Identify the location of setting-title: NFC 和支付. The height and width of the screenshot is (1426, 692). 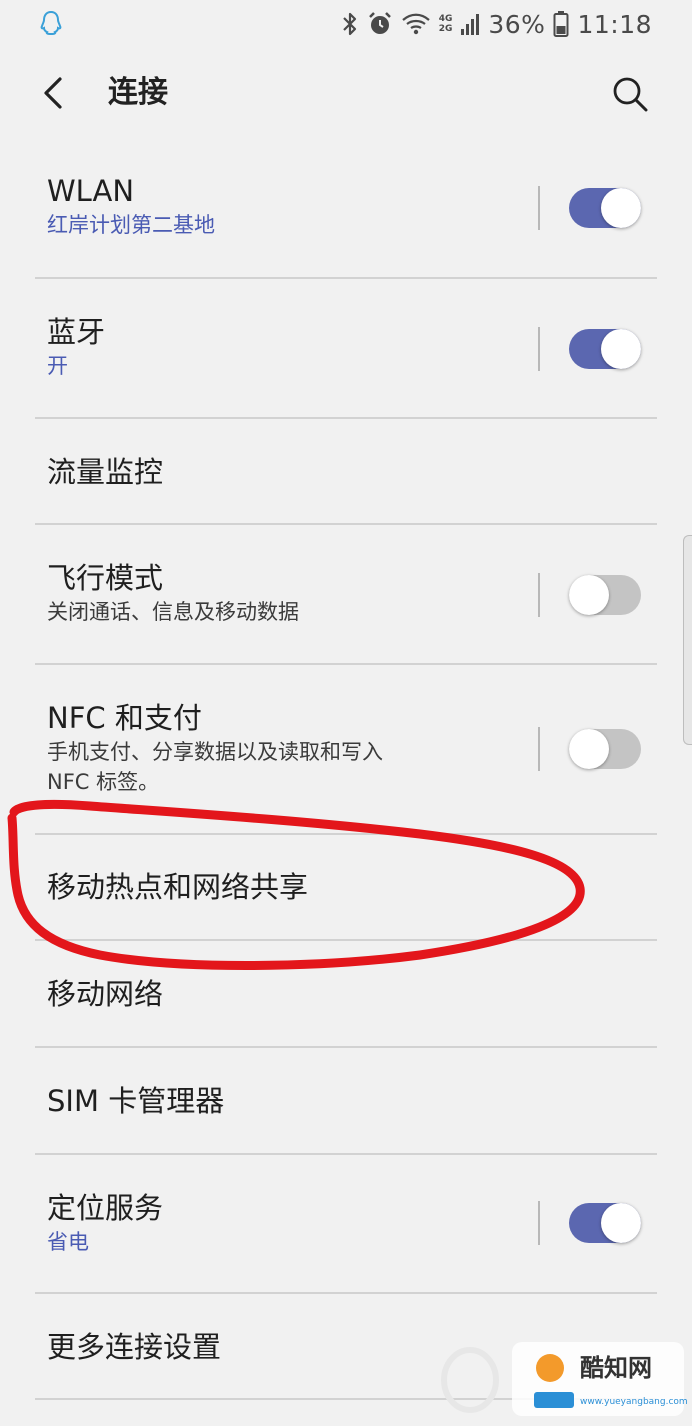
(124, 718).